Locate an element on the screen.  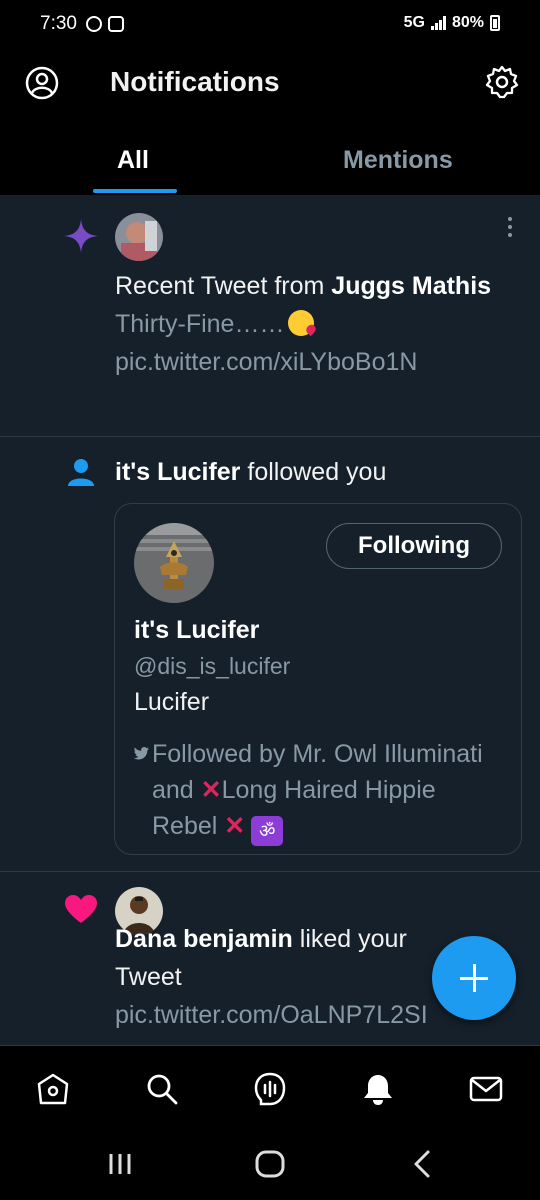
tab-bar: All Mentions is located at coordinates (270, 166).